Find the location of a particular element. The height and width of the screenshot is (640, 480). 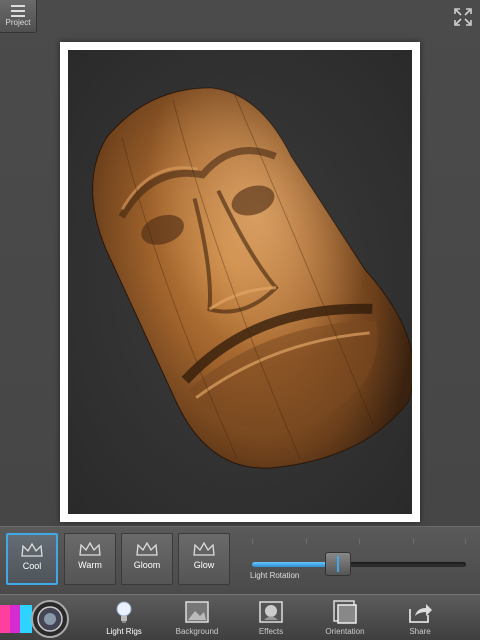

tool-label: Orientation is located at coordinates (345, 631).